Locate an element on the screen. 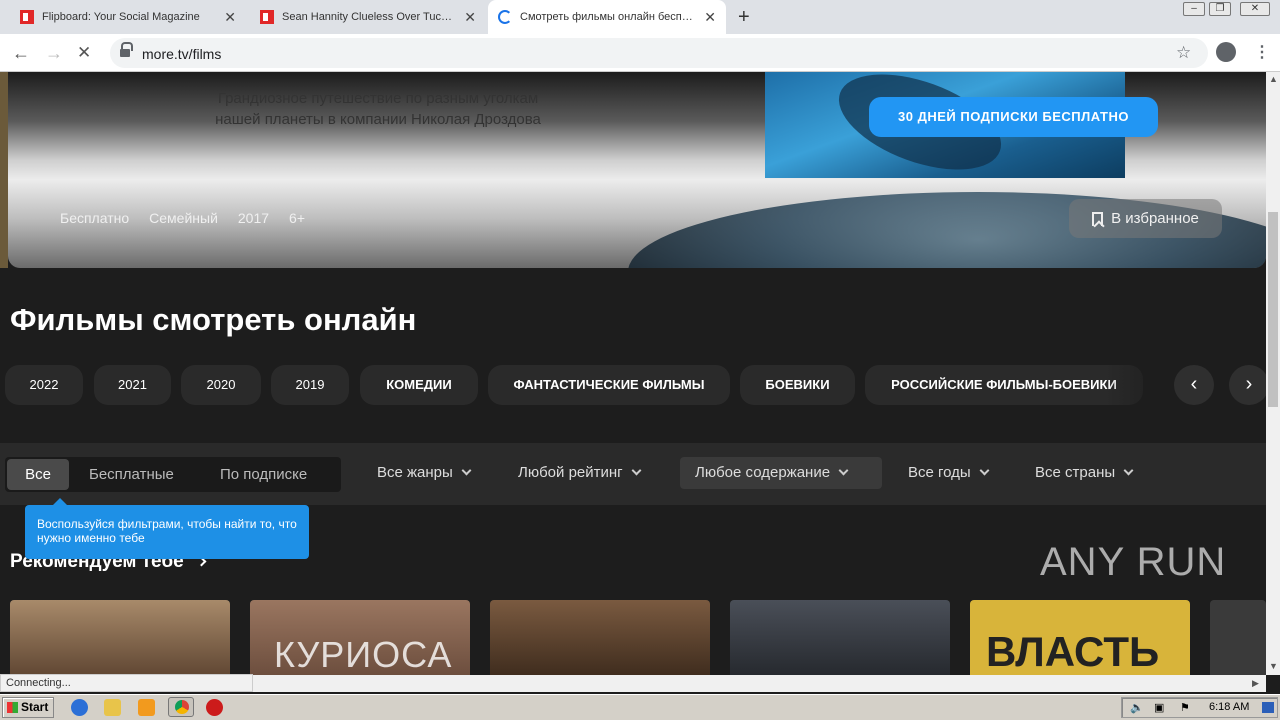 The height and width of the screenshot is (720, 1280). vertical-scrollbar: ▲ ▼ is located at coordinates (1273, 373).